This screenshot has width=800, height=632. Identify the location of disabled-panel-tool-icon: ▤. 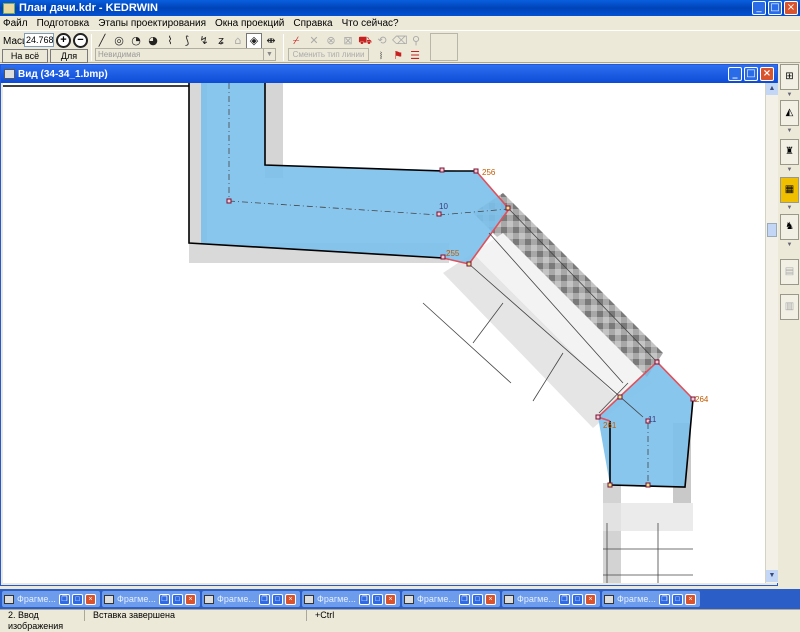
(789, 272).